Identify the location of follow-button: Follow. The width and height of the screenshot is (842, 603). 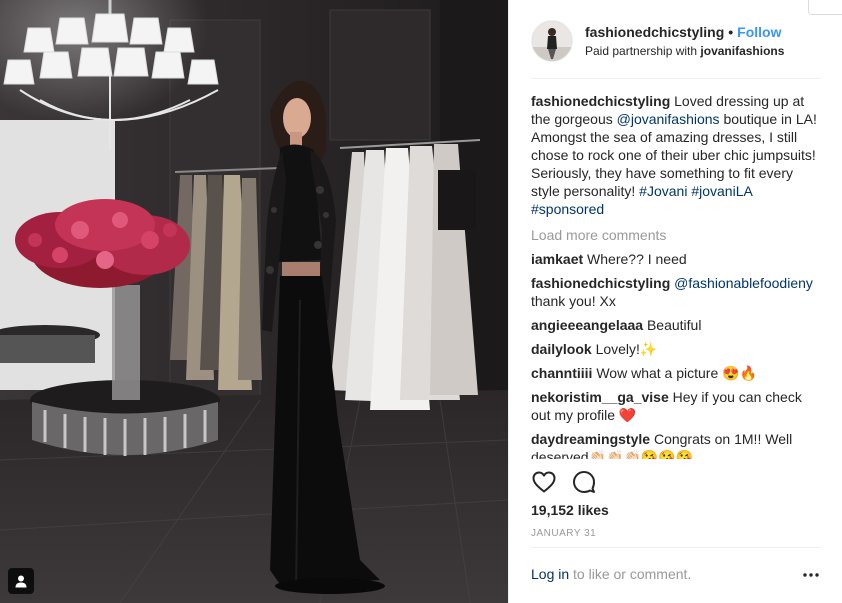
(759, 32).